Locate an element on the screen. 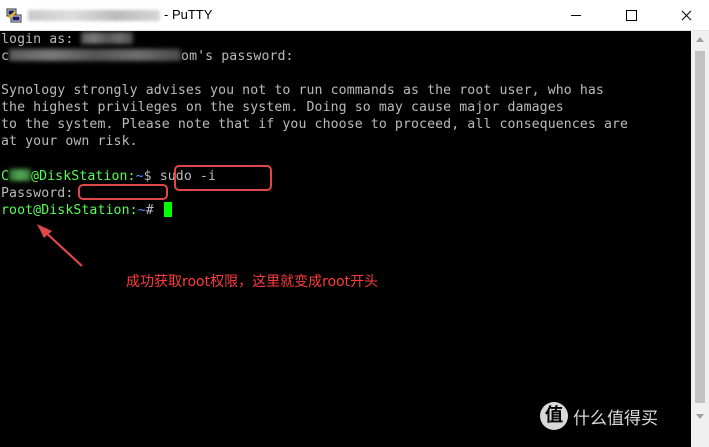 The image size is (709, 447). watermark-logo-icon: 值 is located at coordinates (554, 416).